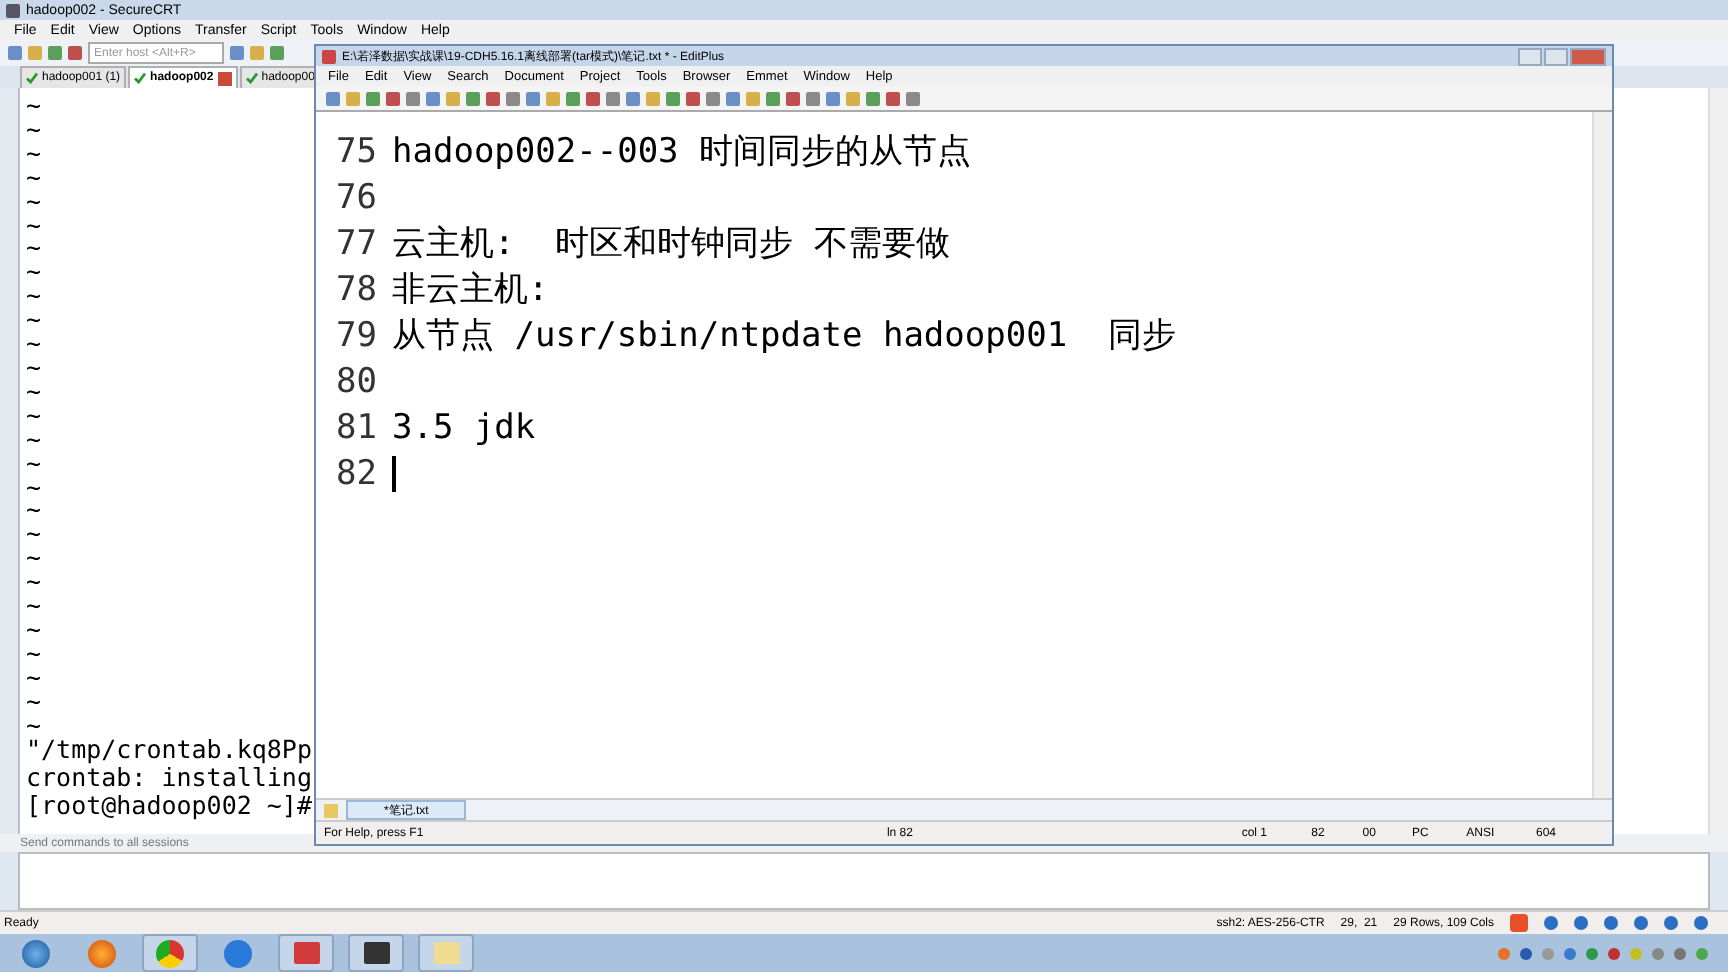  What do you see at coordinates (376, 953) in the screenshot?
I see `terminal-icon` at bounding box center [376, 953].